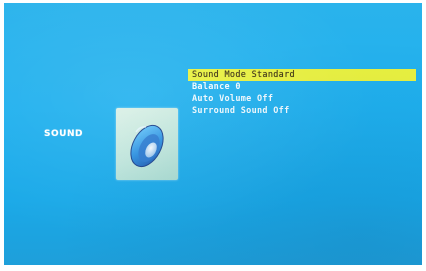 Image resolution: width=426 pixels, height=271 pixels. Describe the element at coordinates (233, 99) in the screenshot. I see `menu-item-label: Auto Volume Off` at that location.